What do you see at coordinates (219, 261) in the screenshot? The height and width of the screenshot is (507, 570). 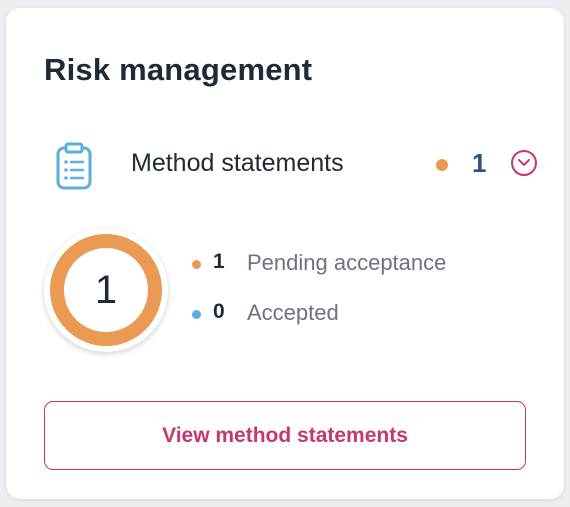 I see `pending-count: 1` at bounding box center [219, 261].